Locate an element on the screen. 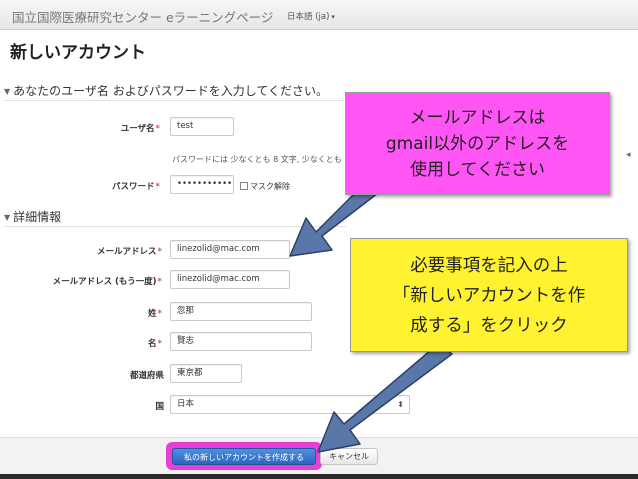 The height and width of the screenshot is (479, 638). cancel-button: キャンセル is located at coordinates (349, 456).